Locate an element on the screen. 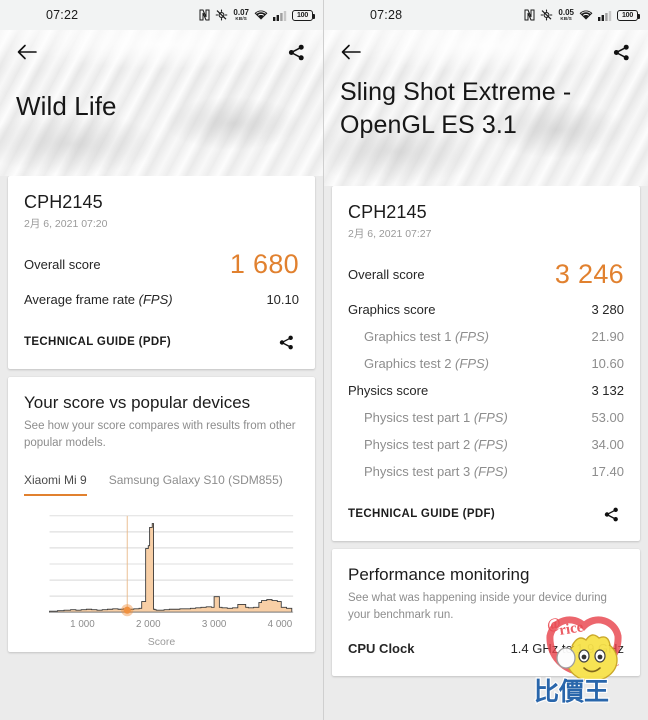  score-label: Physics test part 1 (FPS) is located at coordinates (436, 417).